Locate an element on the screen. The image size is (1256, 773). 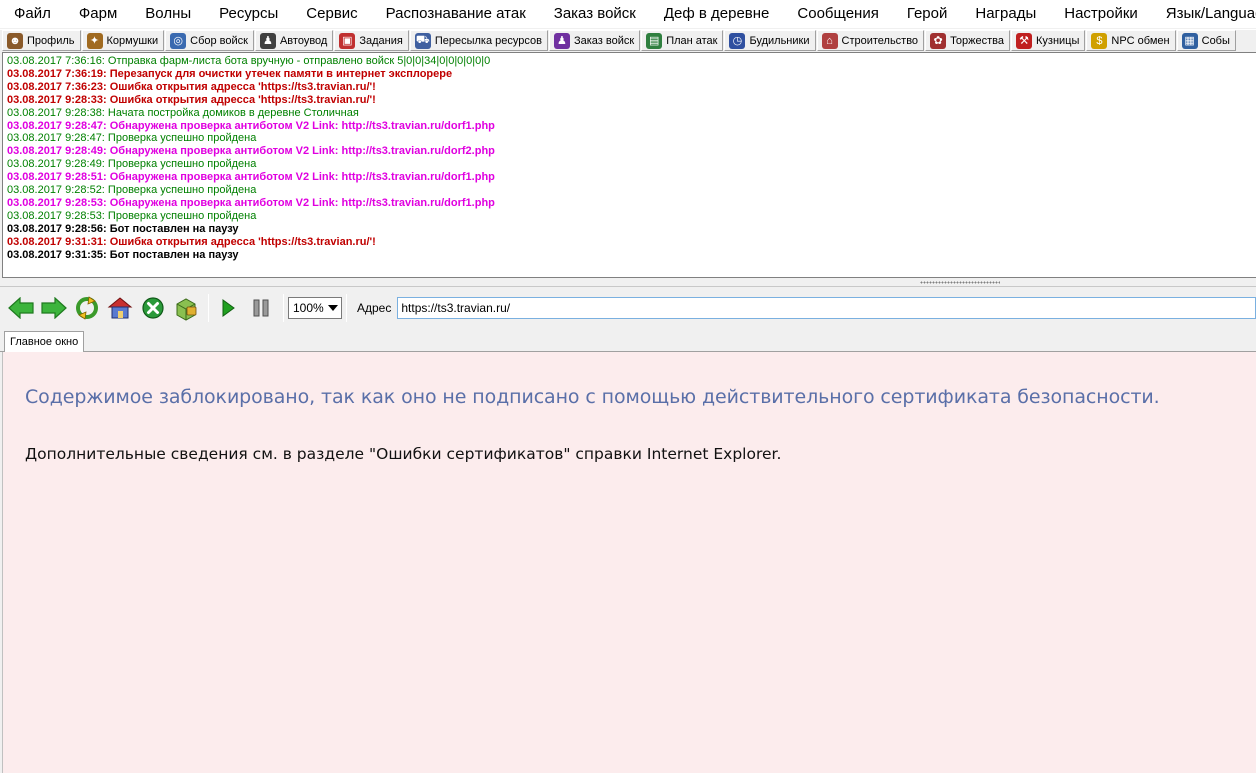
toolbar-button: ✦ Кормушки is located at coordinates (123, 40).